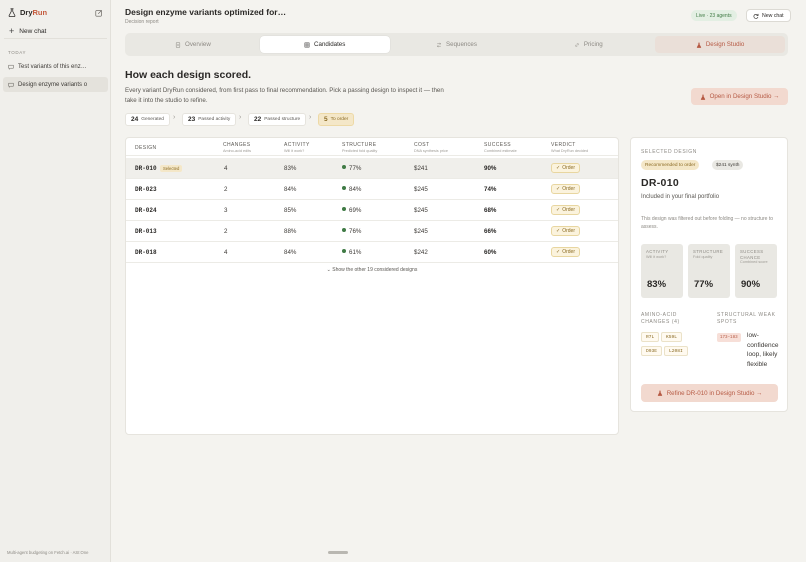 This screenshot has height=562, width=806. I want to click on col-design: DESIGN, so click(146, 148).